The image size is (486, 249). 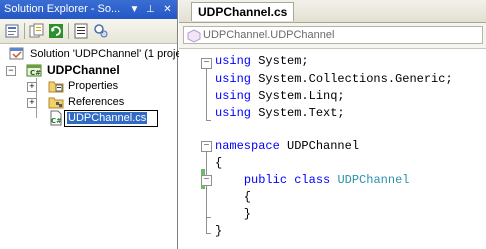 What do you see at coordinates (319, 146) in the screenshot?
I see `code-text: UDPChannel` at bounding box center [319, 146].